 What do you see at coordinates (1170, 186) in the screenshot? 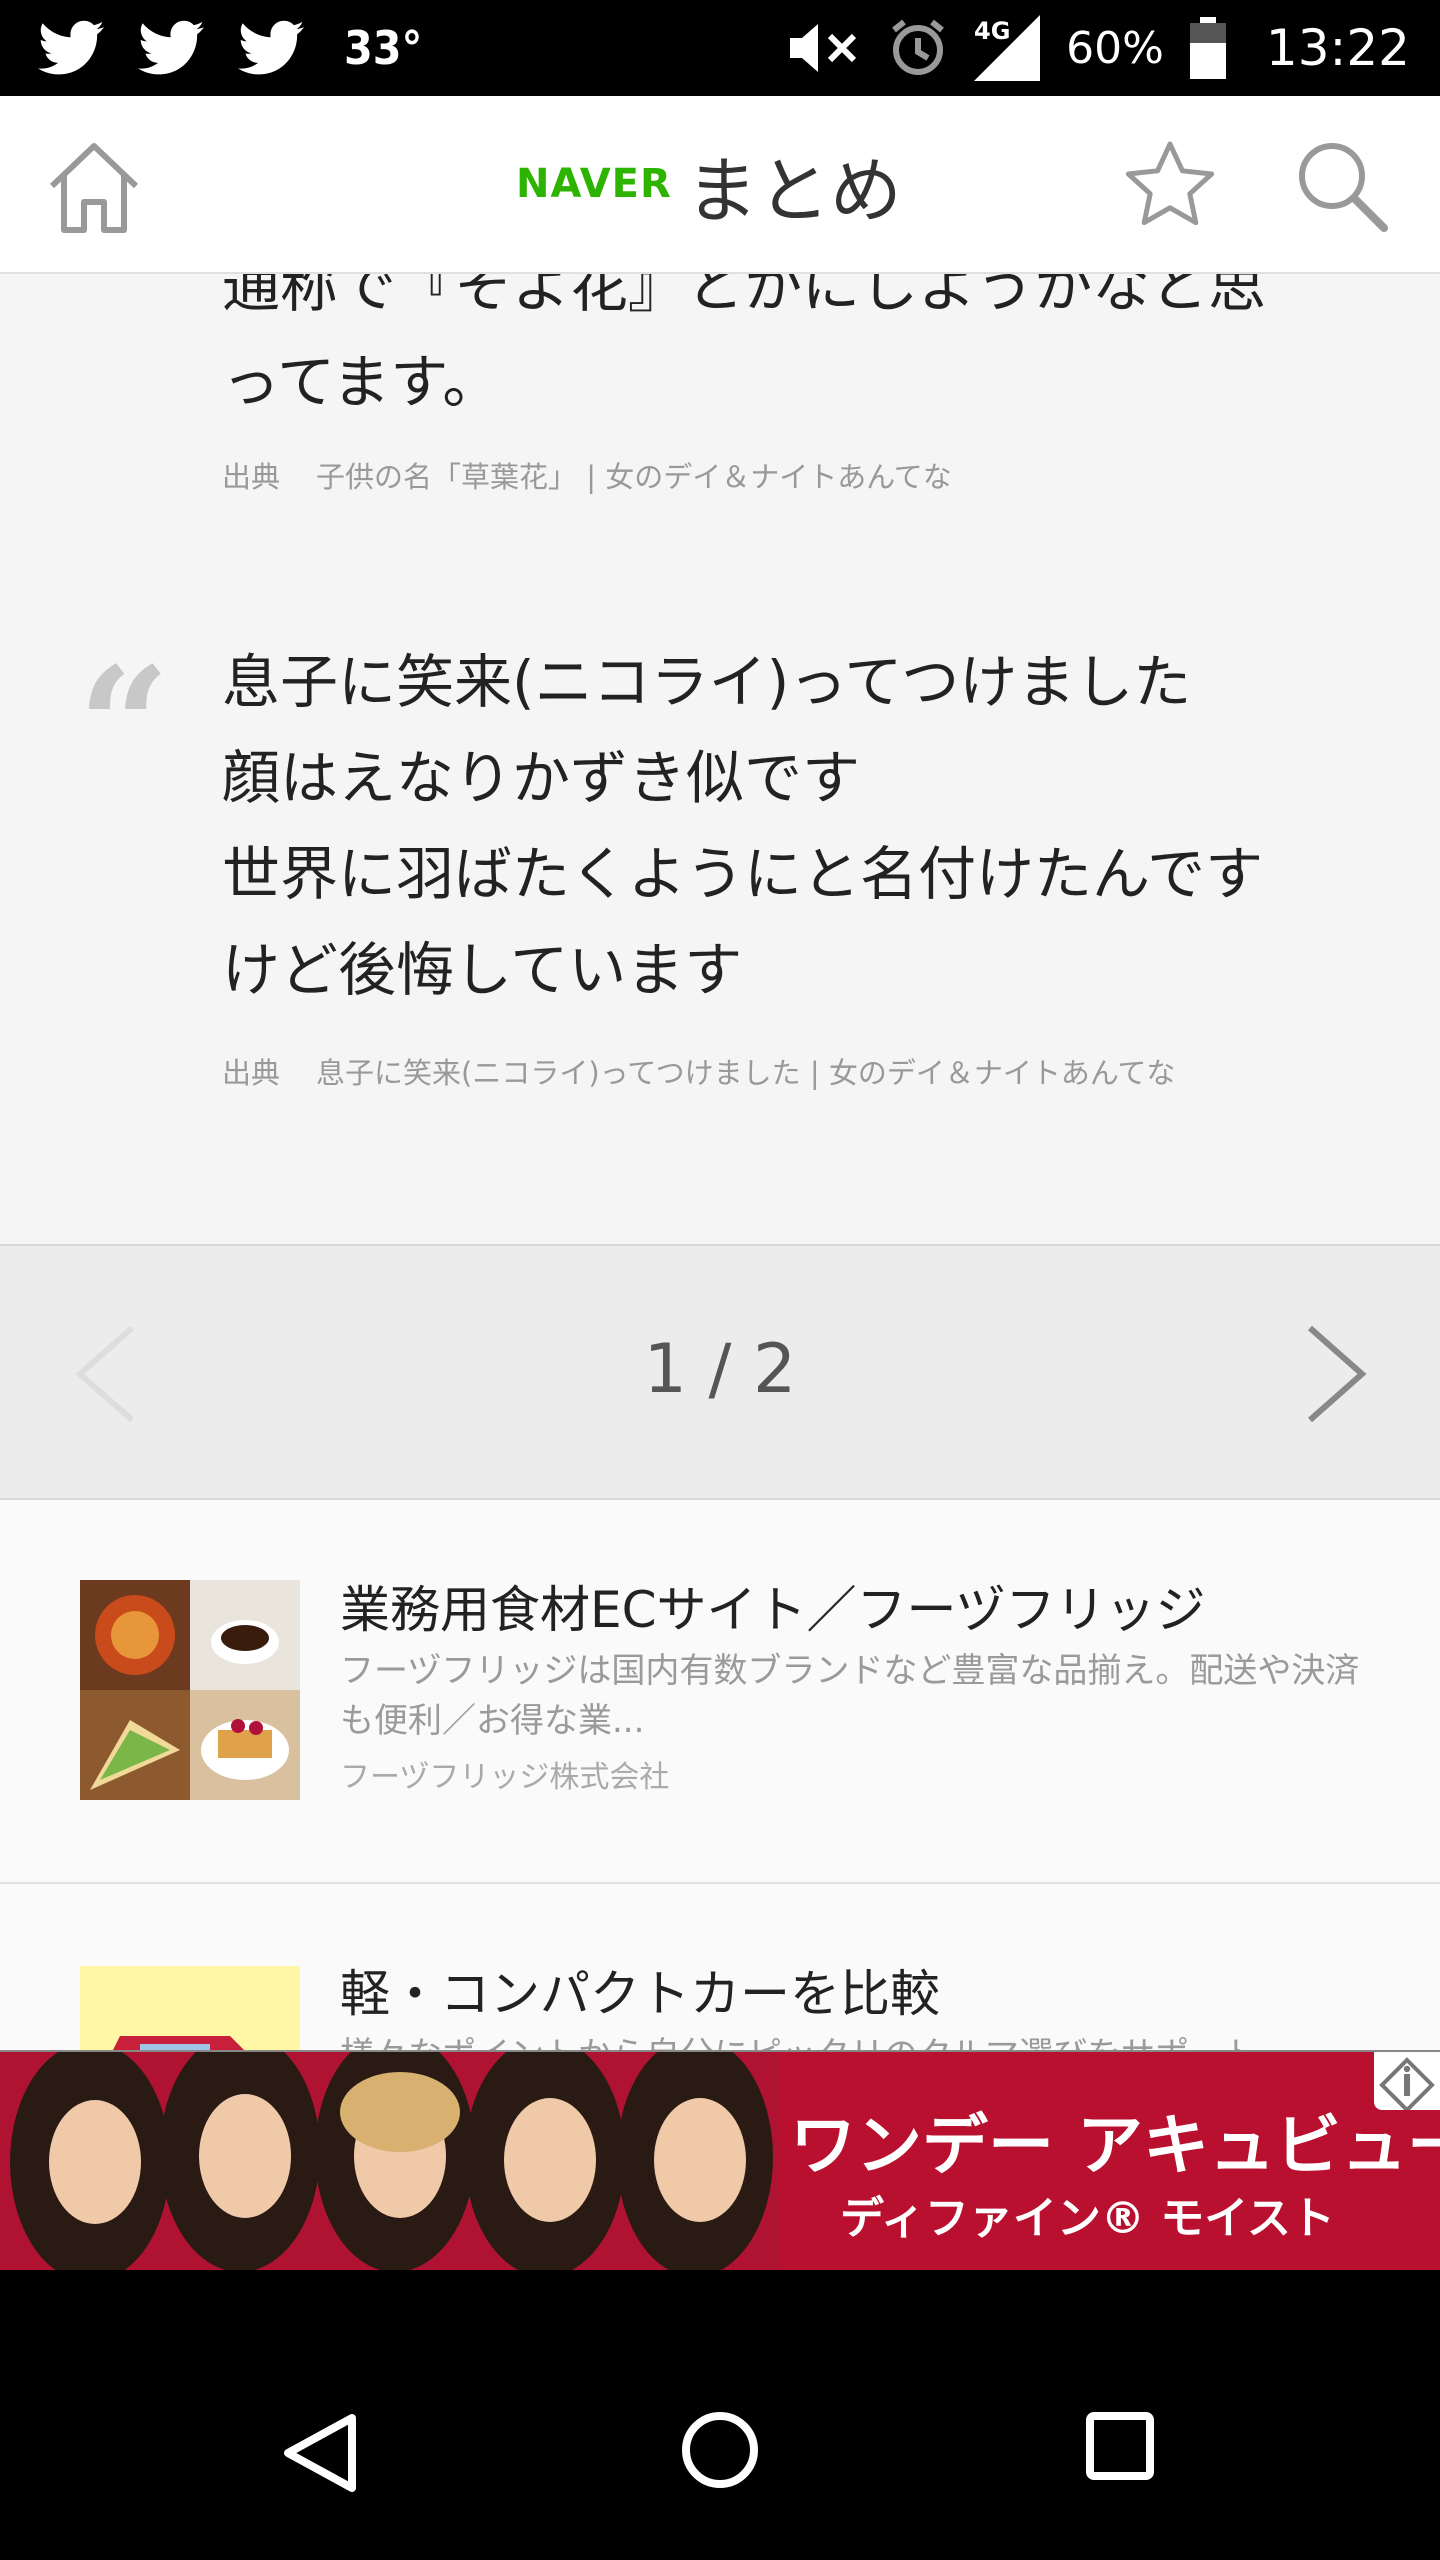
I see `favorite-star-icon` at bounding box center [1170, 186].